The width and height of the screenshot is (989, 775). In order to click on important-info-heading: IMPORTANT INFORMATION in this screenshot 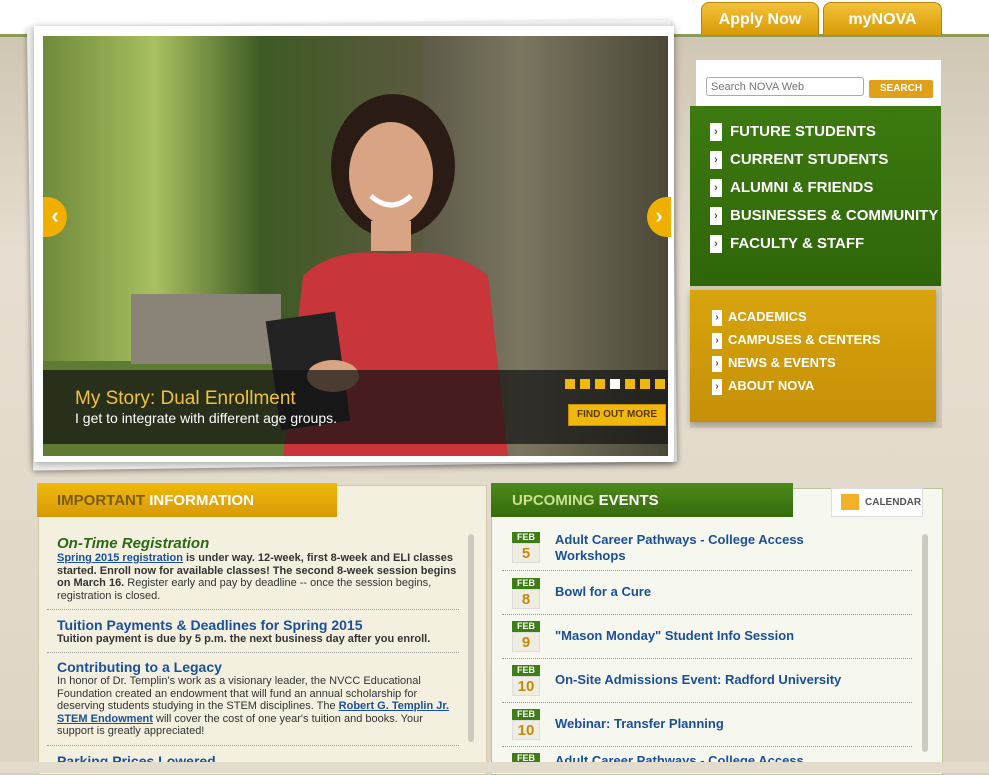, I will do `click(155, 500)`.